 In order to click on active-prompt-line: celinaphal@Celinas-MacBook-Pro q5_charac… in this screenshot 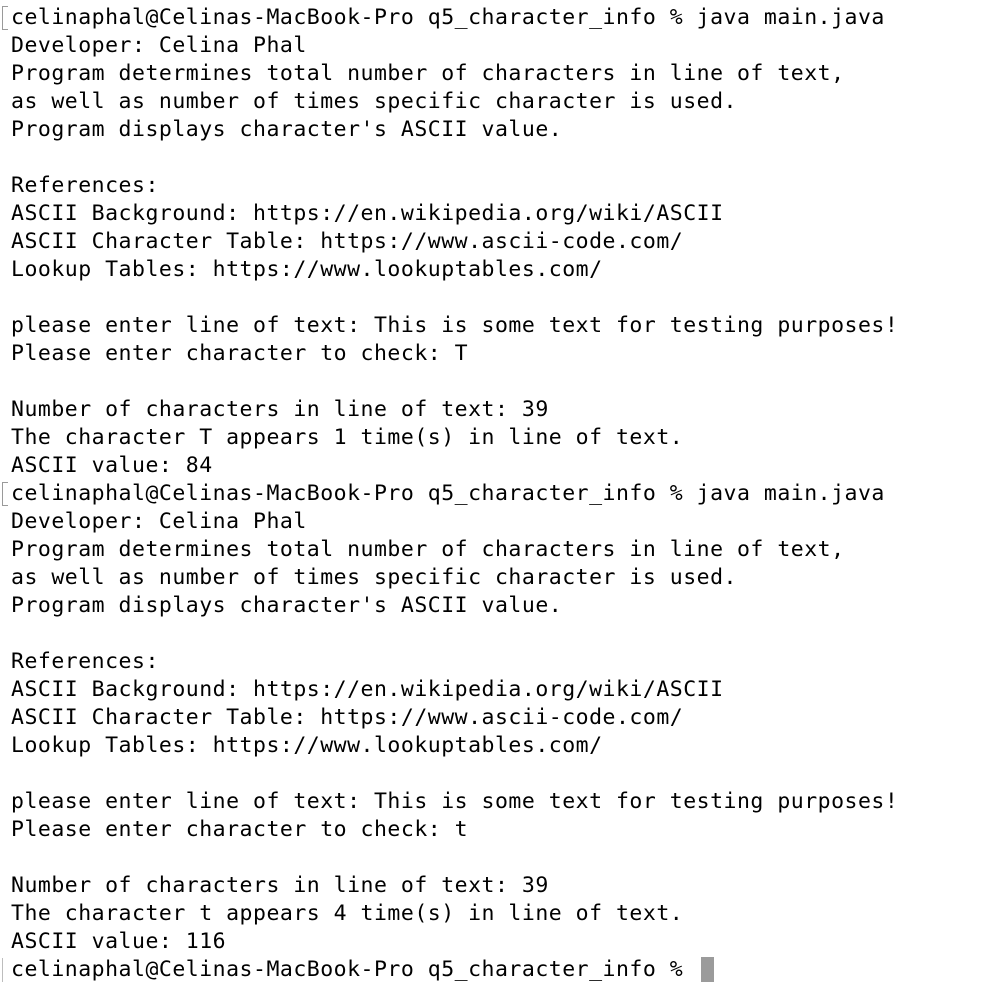, I will do `click(501, 970)`.